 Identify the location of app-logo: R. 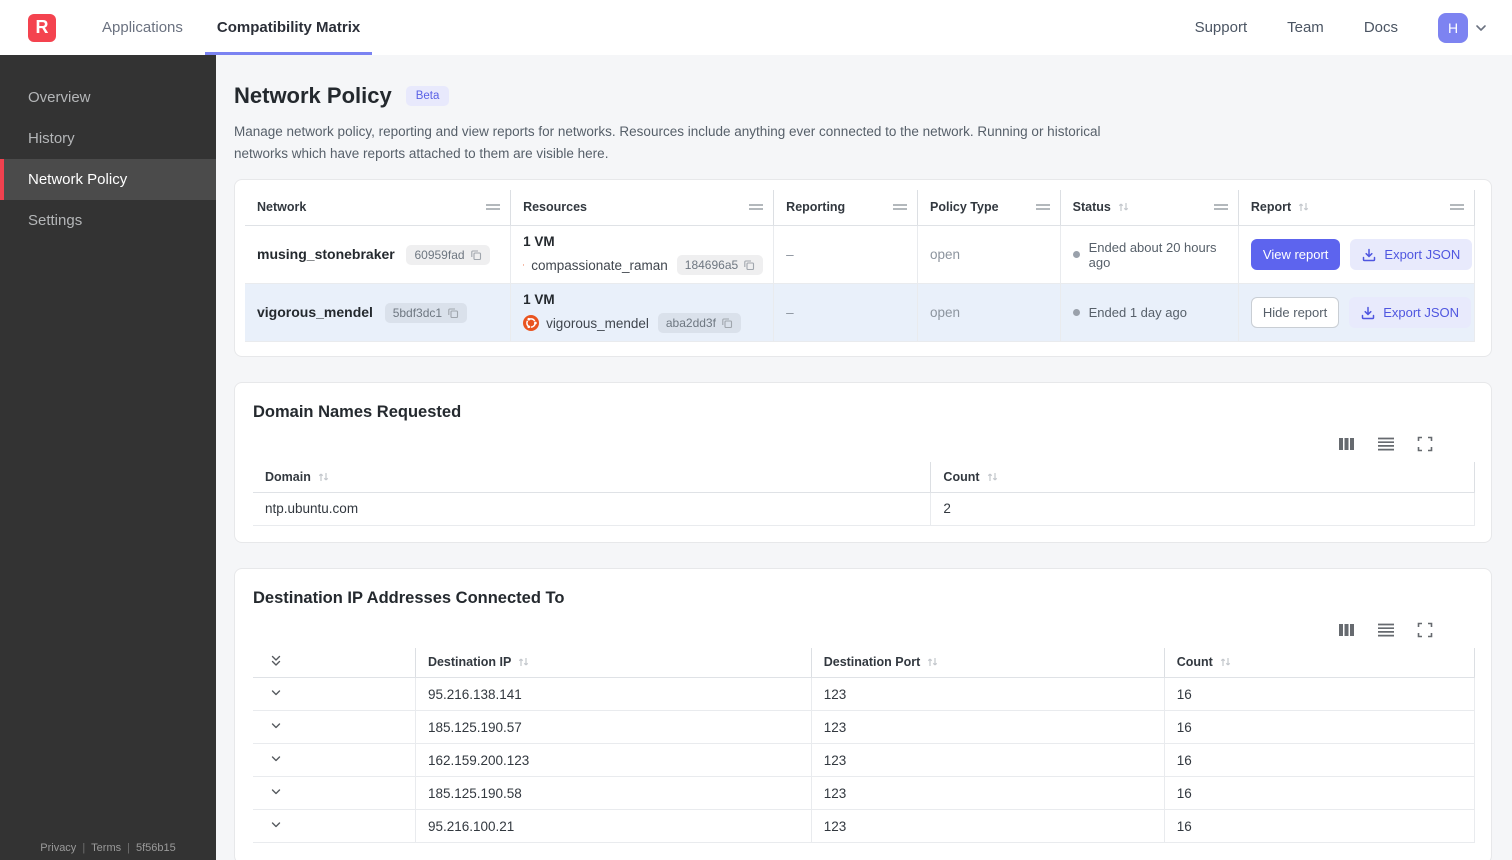
(42, 27).